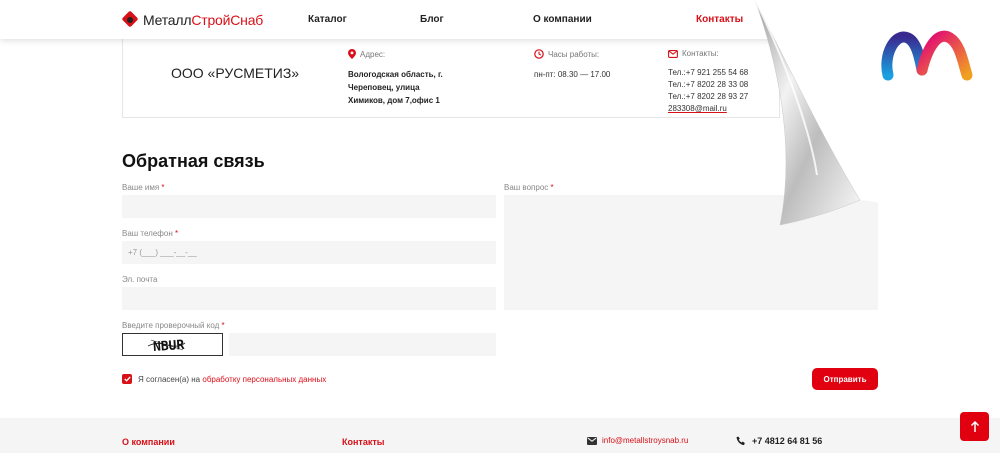  I want to click on phone-number: Тел.:+7 8202 28 93 27, so click(708, 97).